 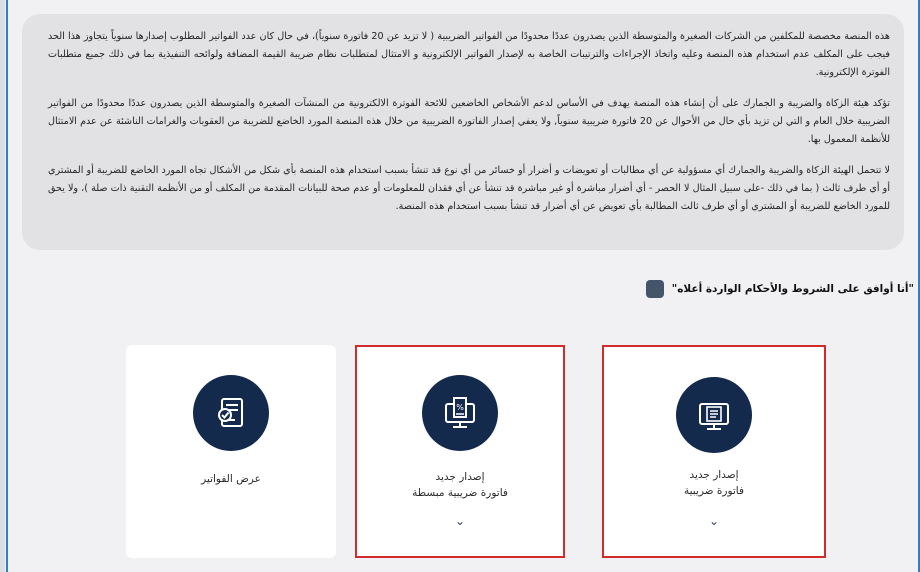 What do you see at coordinates (231, 413) in the screenshot?
I see `checklist-document-icon` at bounding box center [231, 413].